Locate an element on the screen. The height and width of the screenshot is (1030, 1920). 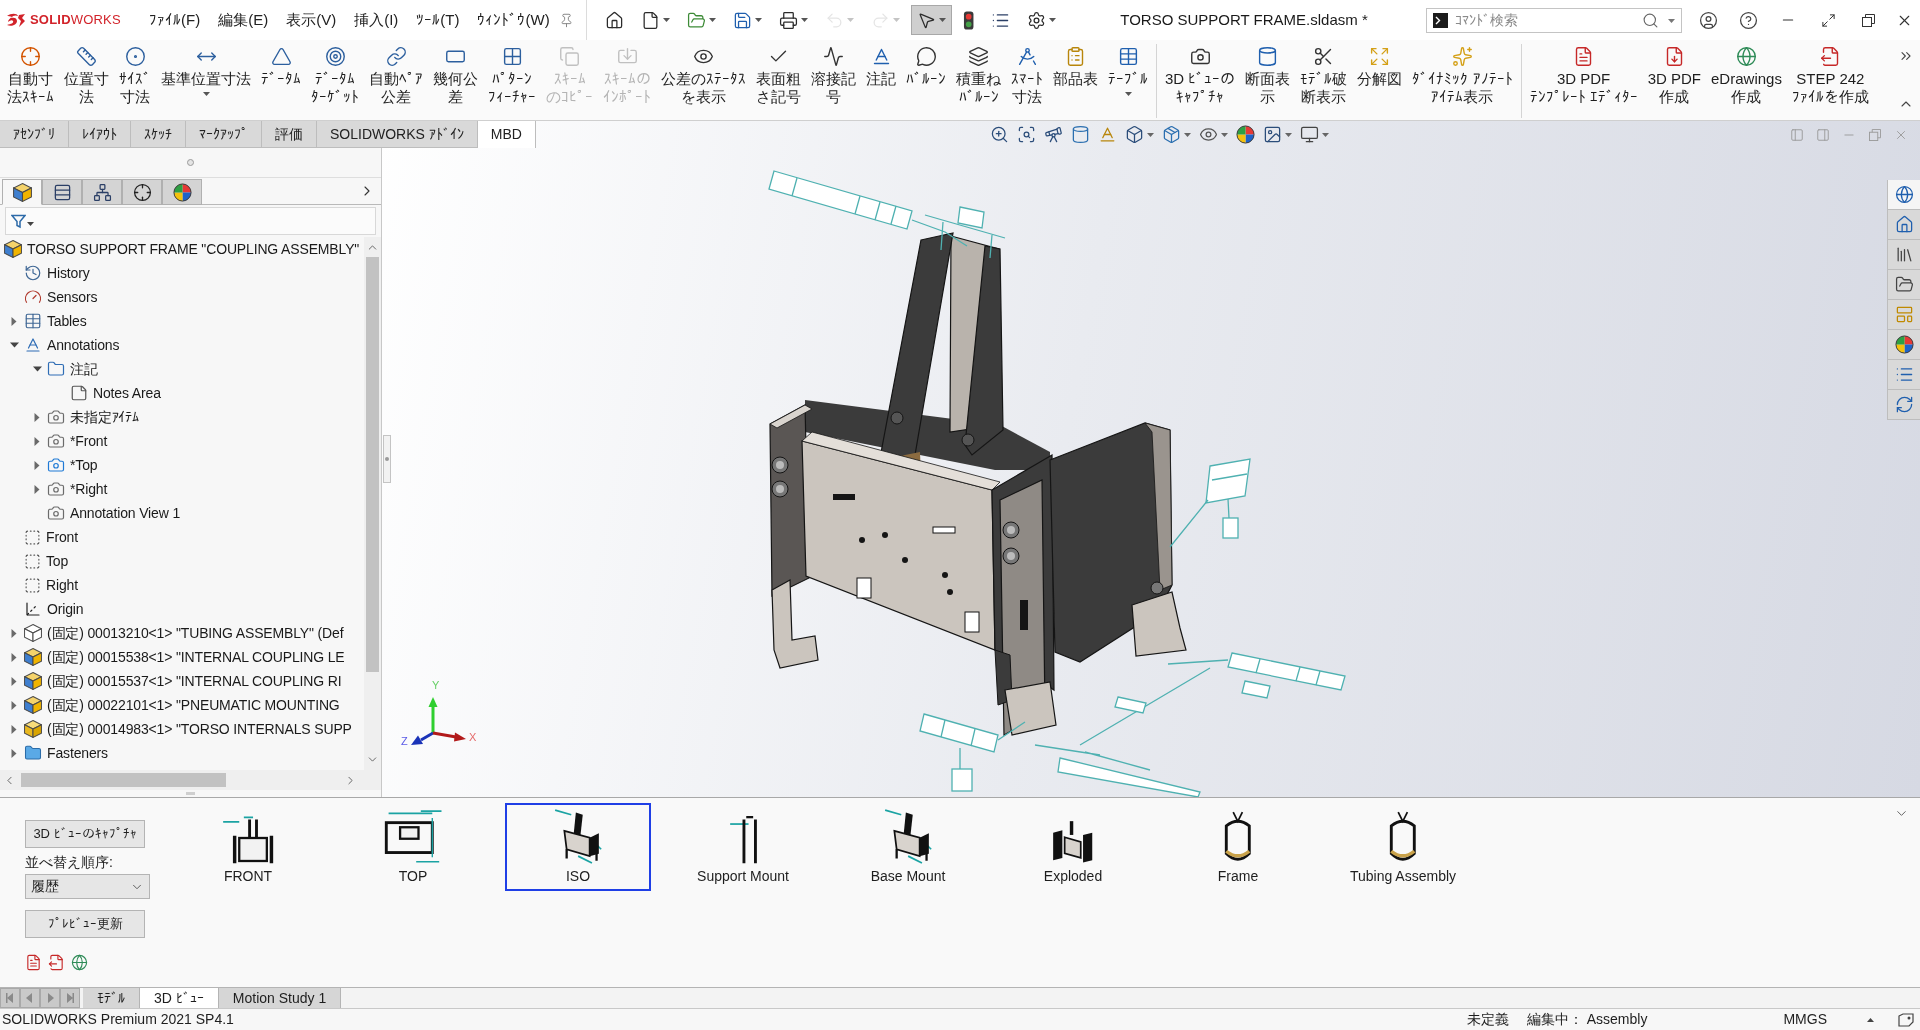
tag-icon is located at coordinates (1906, 1019).